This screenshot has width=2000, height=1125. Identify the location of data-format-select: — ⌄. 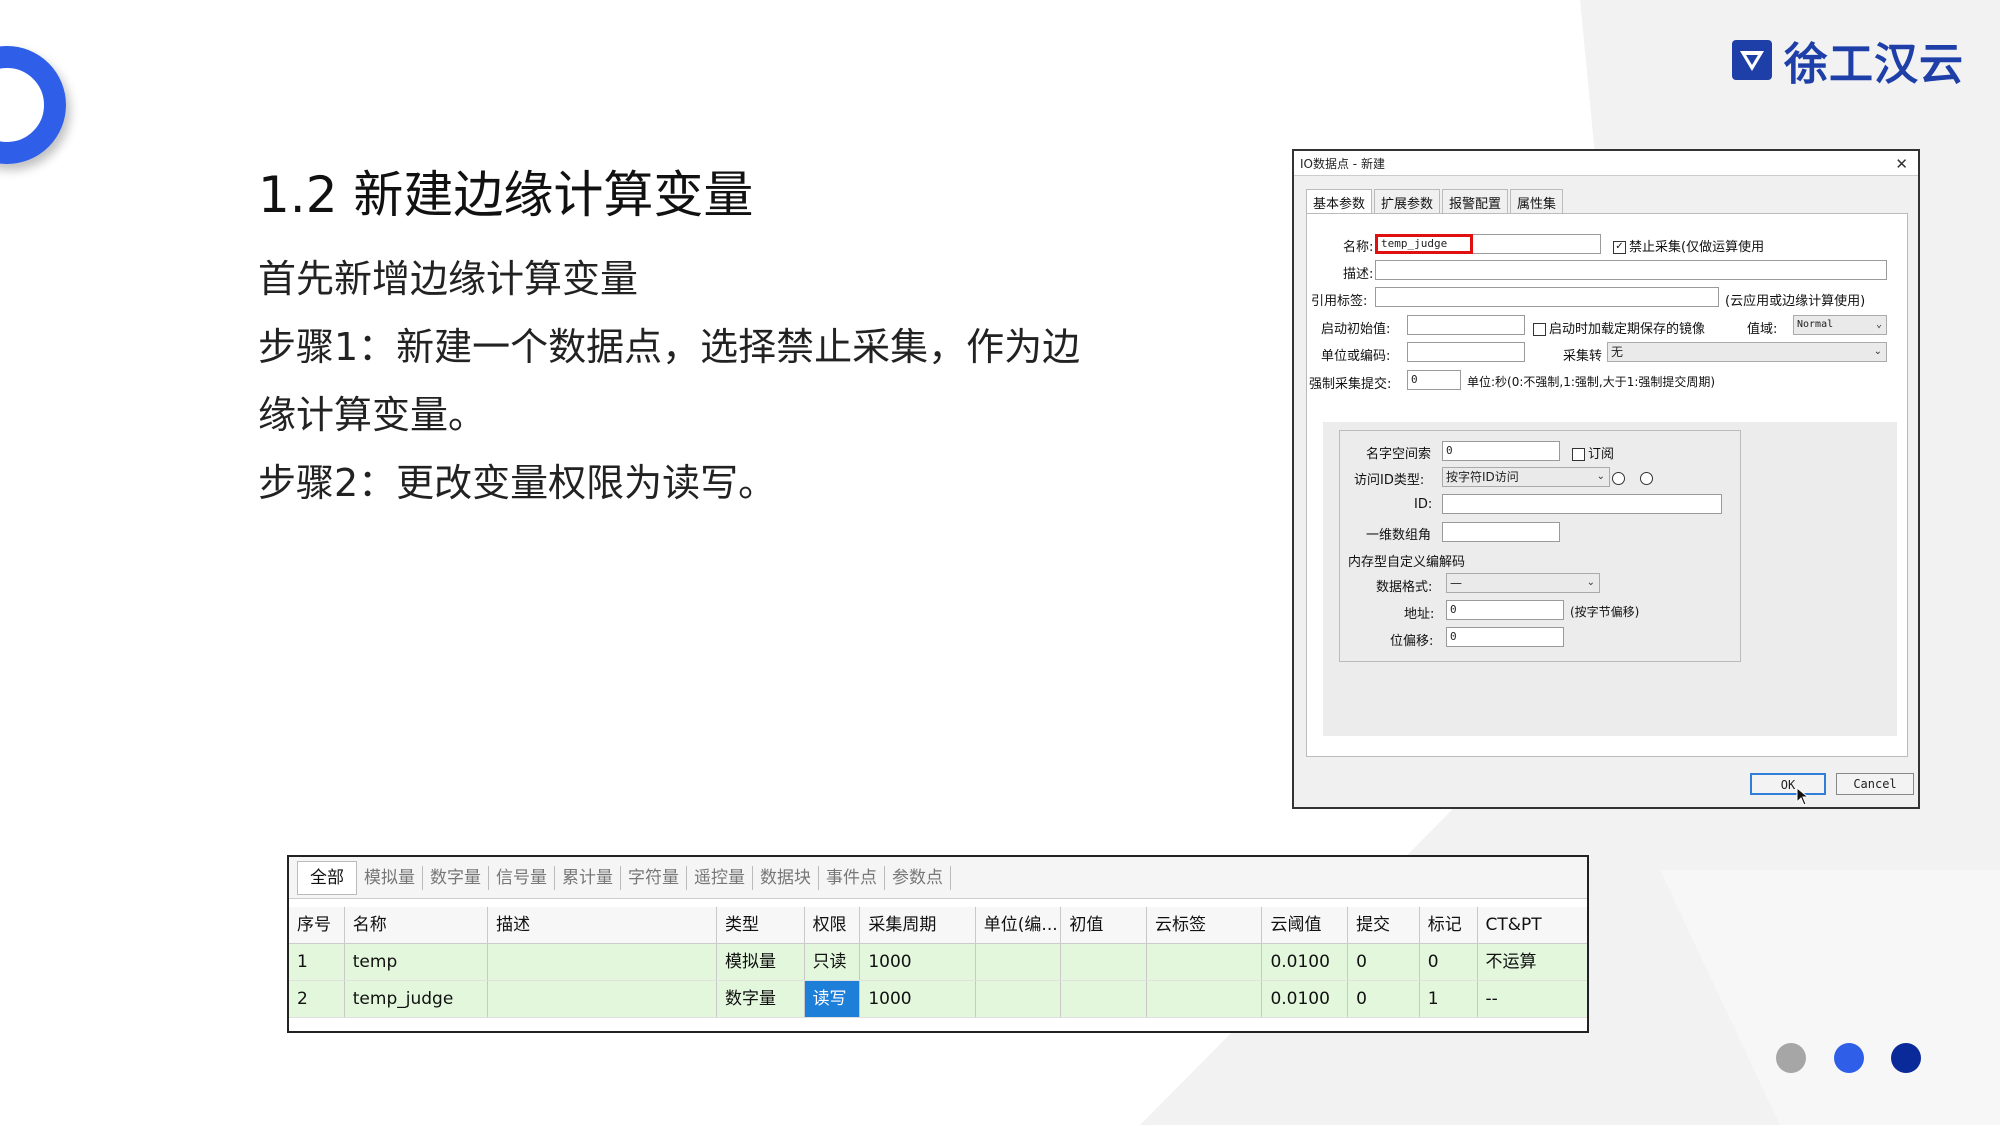
(1523, 583).